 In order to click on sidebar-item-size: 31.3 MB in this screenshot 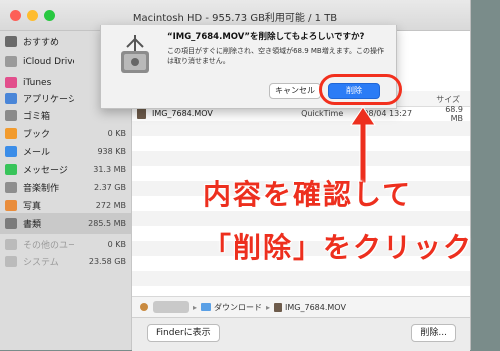, I will do `click(109, 169)`.